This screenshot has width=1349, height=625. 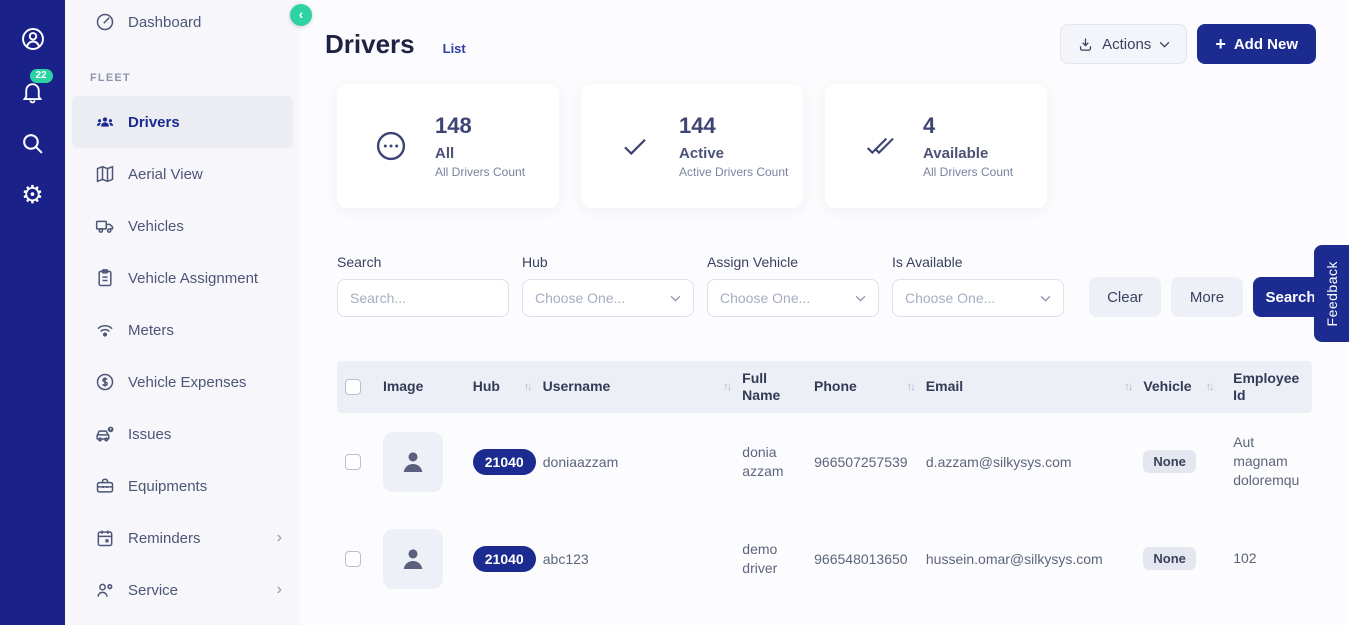 I want to click on meter-signal-icon, so click(x=105, y=331).